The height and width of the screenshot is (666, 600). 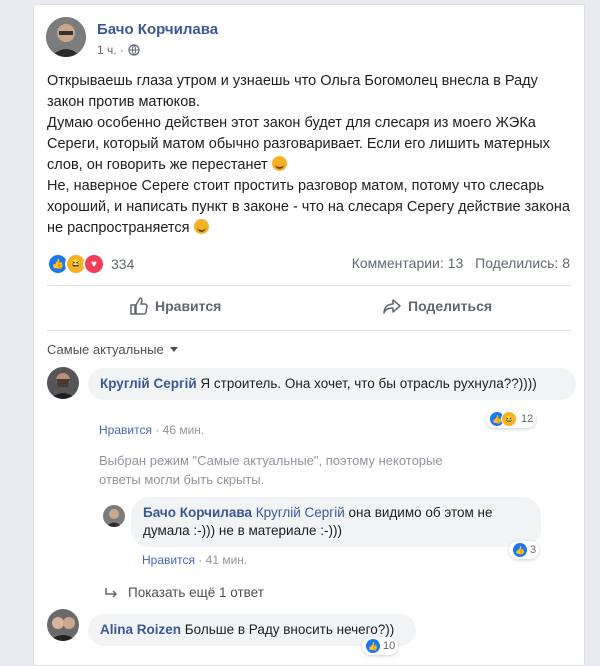 What do you see at coordinates (509, 419) in the screenshot?
I see `haha-reaction-icon: 😆` at bounding box center [509, 419].